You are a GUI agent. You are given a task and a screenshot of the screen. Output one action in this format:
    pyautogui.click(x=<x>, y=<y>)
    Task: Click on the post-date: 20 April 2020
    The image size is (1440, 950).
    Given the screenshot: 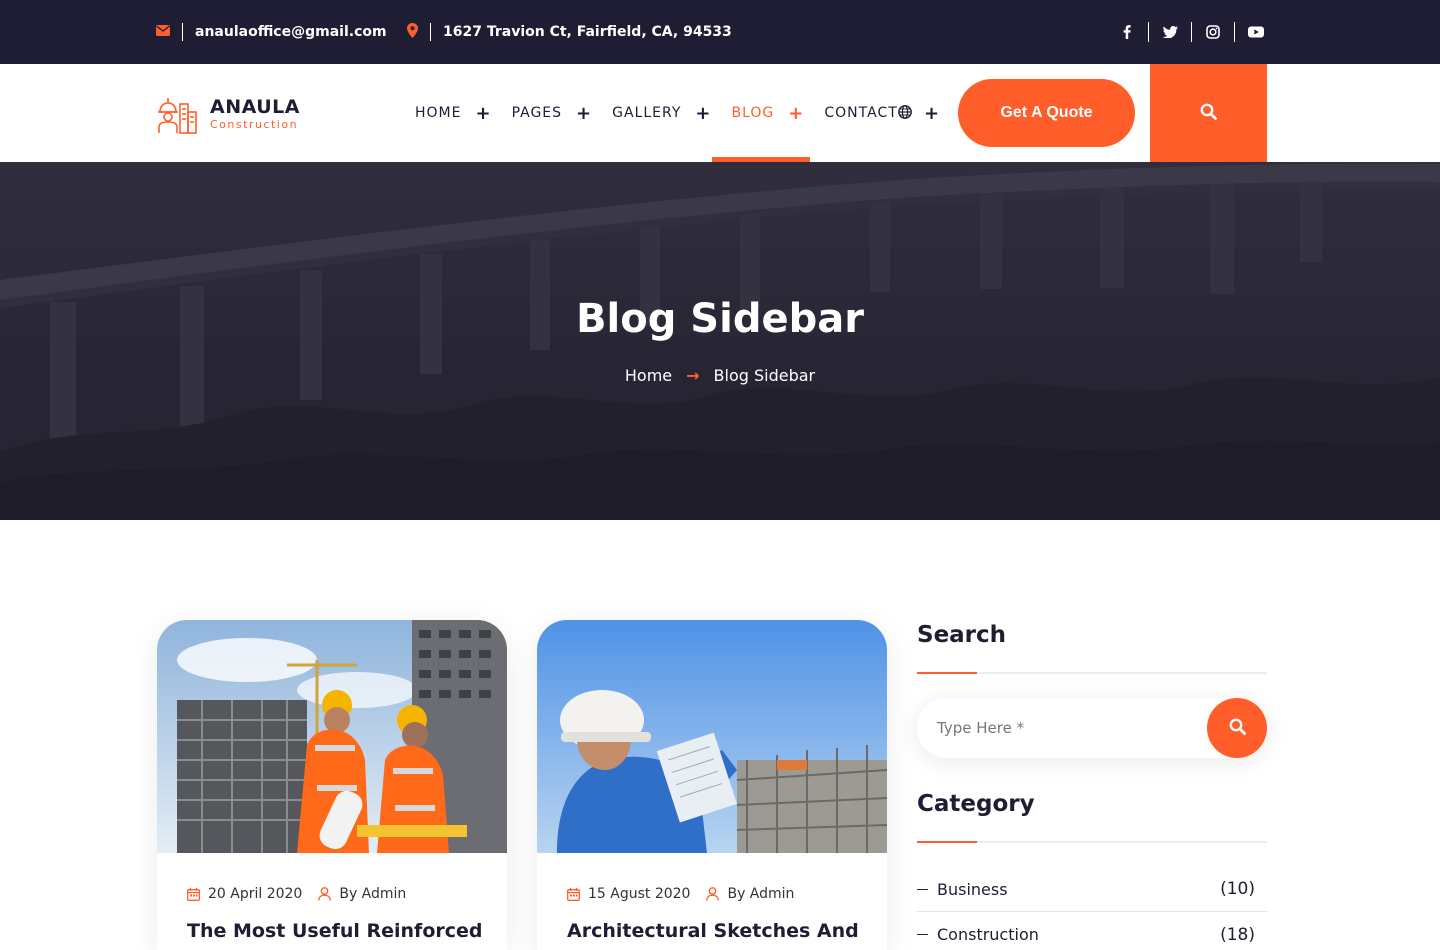 What is the action you would take?
    pyautogui.click(x=255, y=894)
    